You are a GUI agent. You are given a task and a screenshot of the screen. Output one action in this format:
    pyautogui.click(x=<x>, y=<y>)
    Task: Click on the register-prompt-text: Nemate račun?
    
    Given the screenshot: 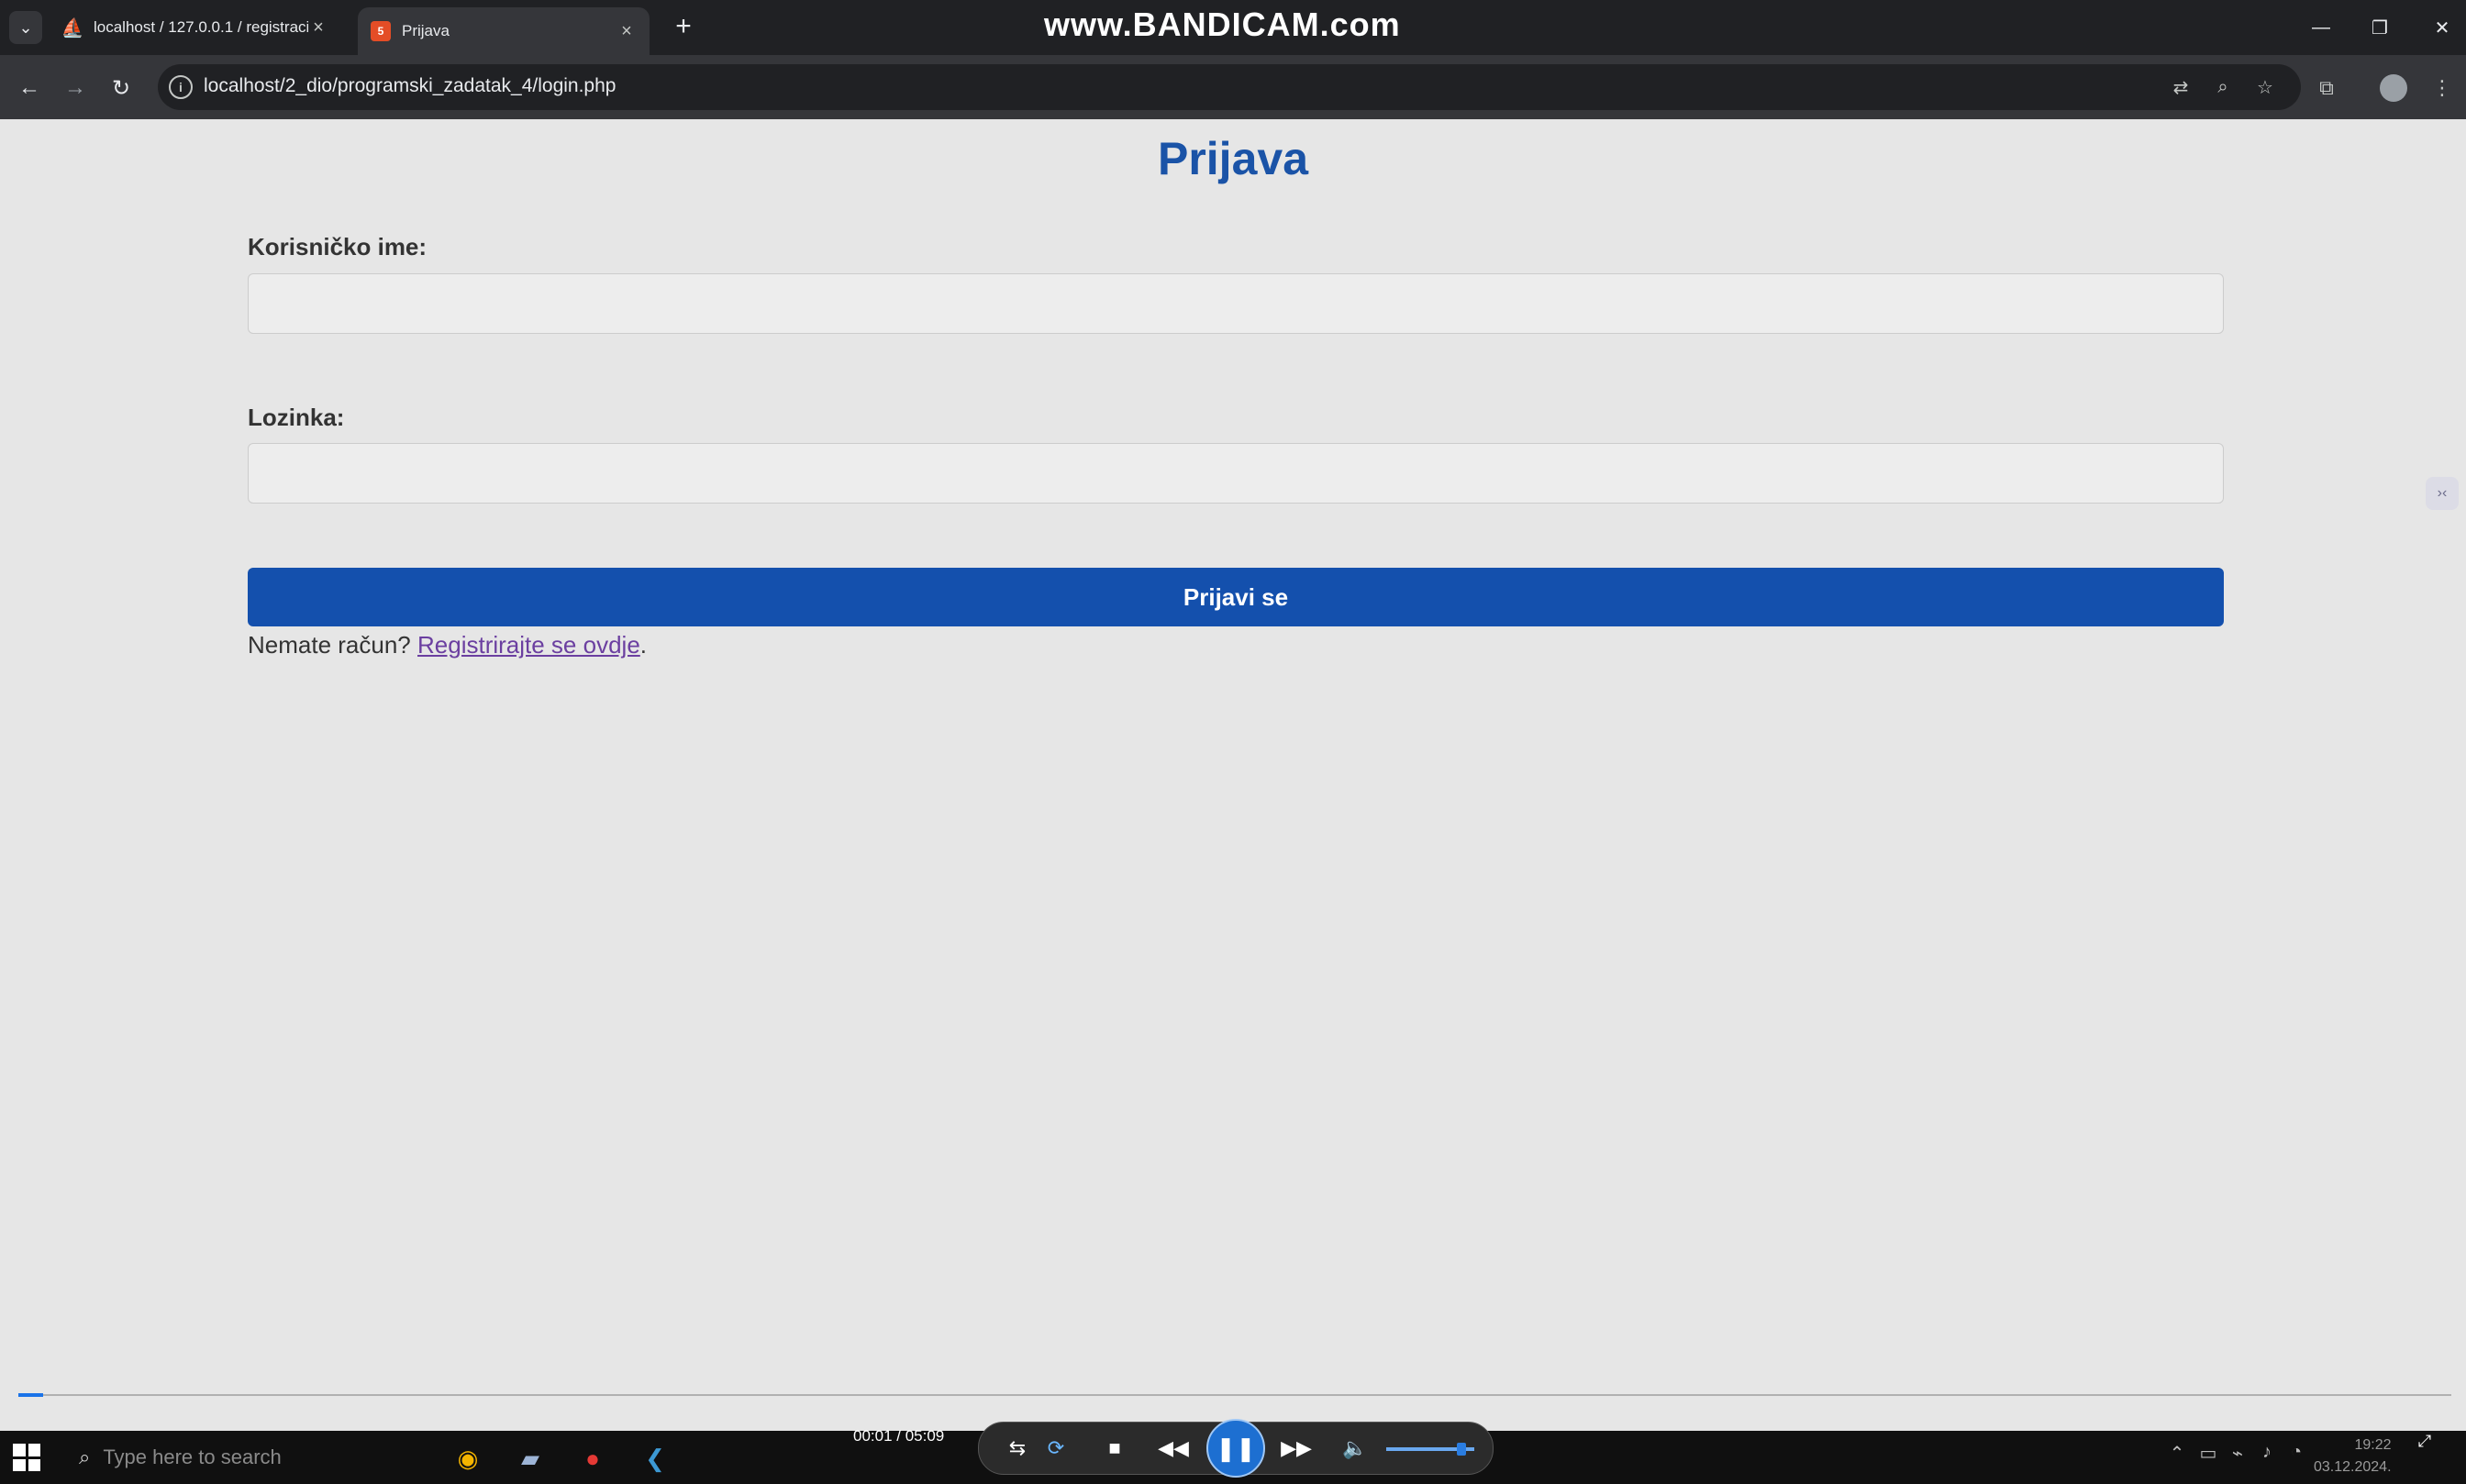 What is the action you would take?
    pyautogui.click(x=329, y=645)
    